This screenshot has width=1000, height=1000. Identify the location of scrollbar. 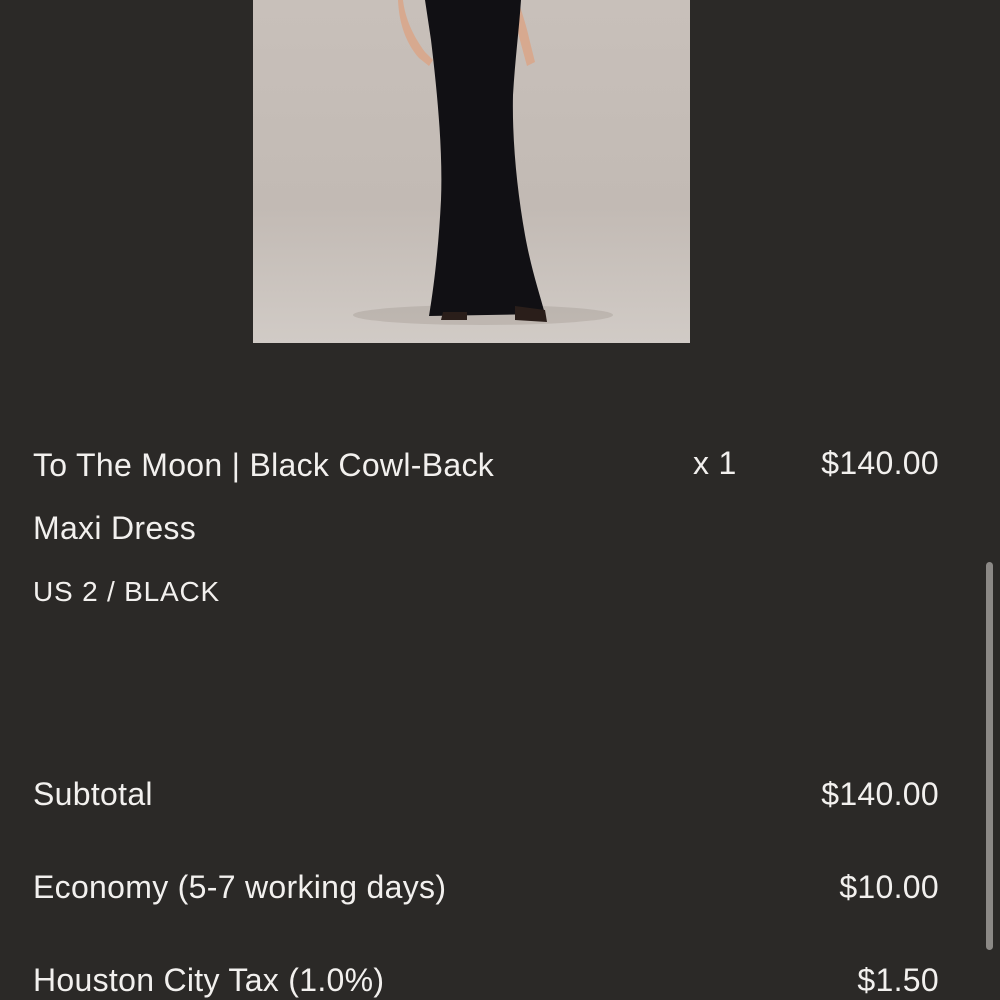
(989, 756).